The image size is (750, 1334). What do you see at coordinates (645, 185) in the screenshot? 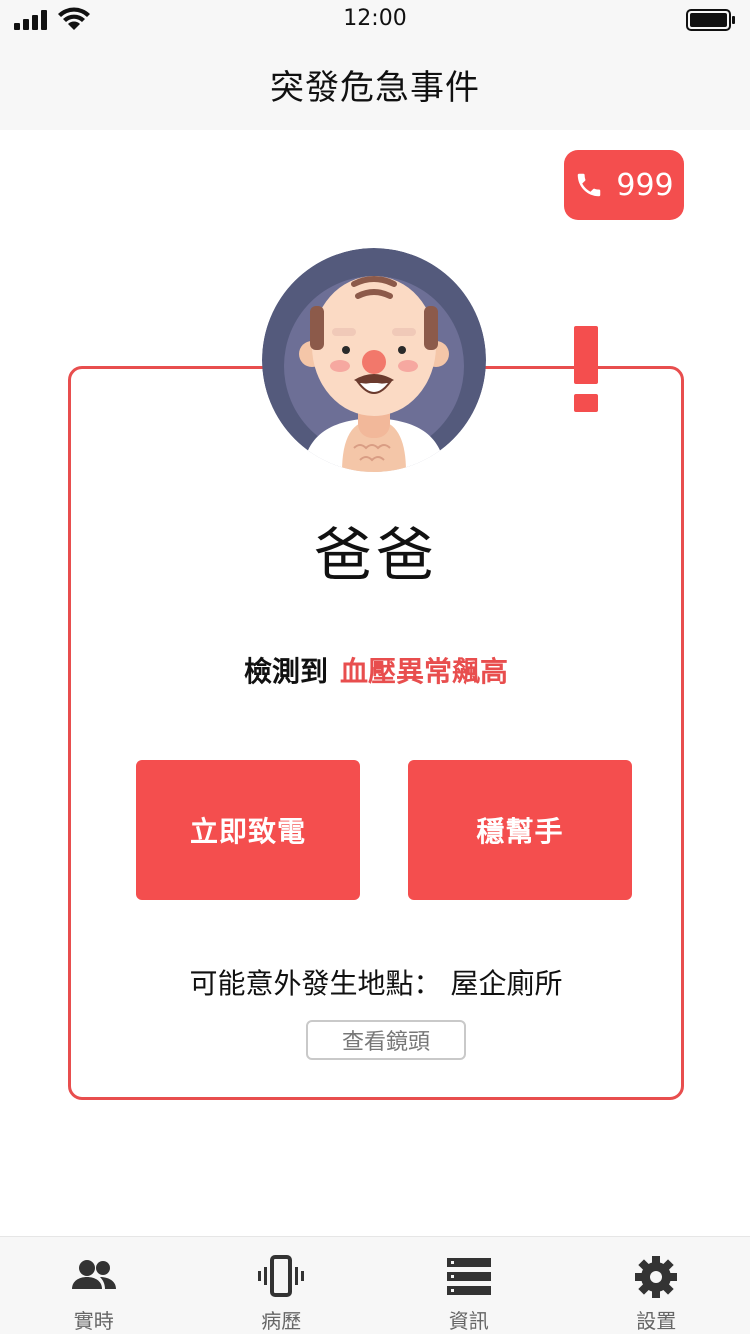
I see `emergency-number: 999` at bounding box center [645, 185].